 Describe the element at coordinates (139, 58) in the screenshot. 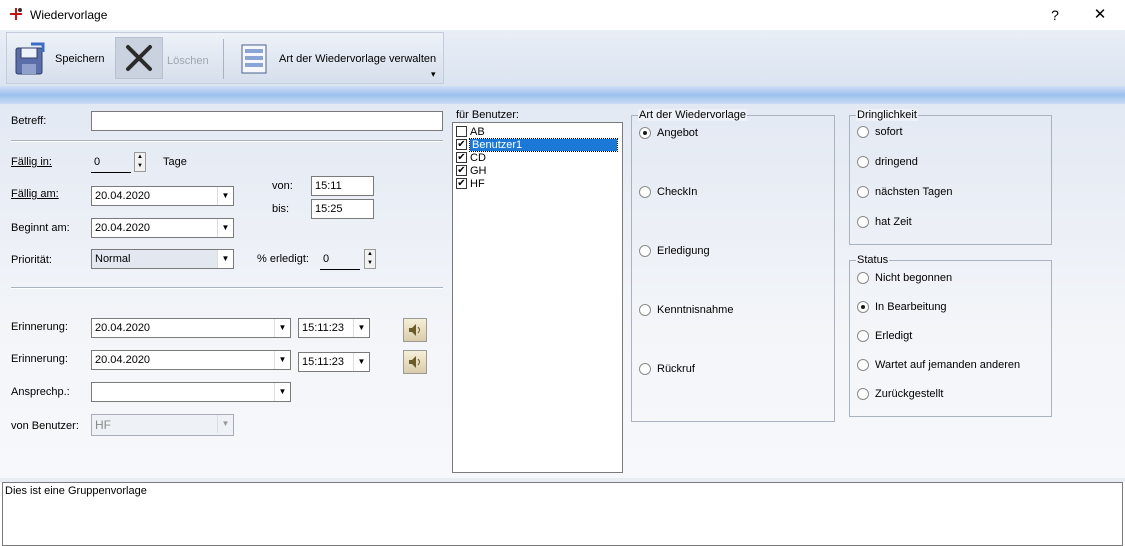

I see `delete-button` at that location.